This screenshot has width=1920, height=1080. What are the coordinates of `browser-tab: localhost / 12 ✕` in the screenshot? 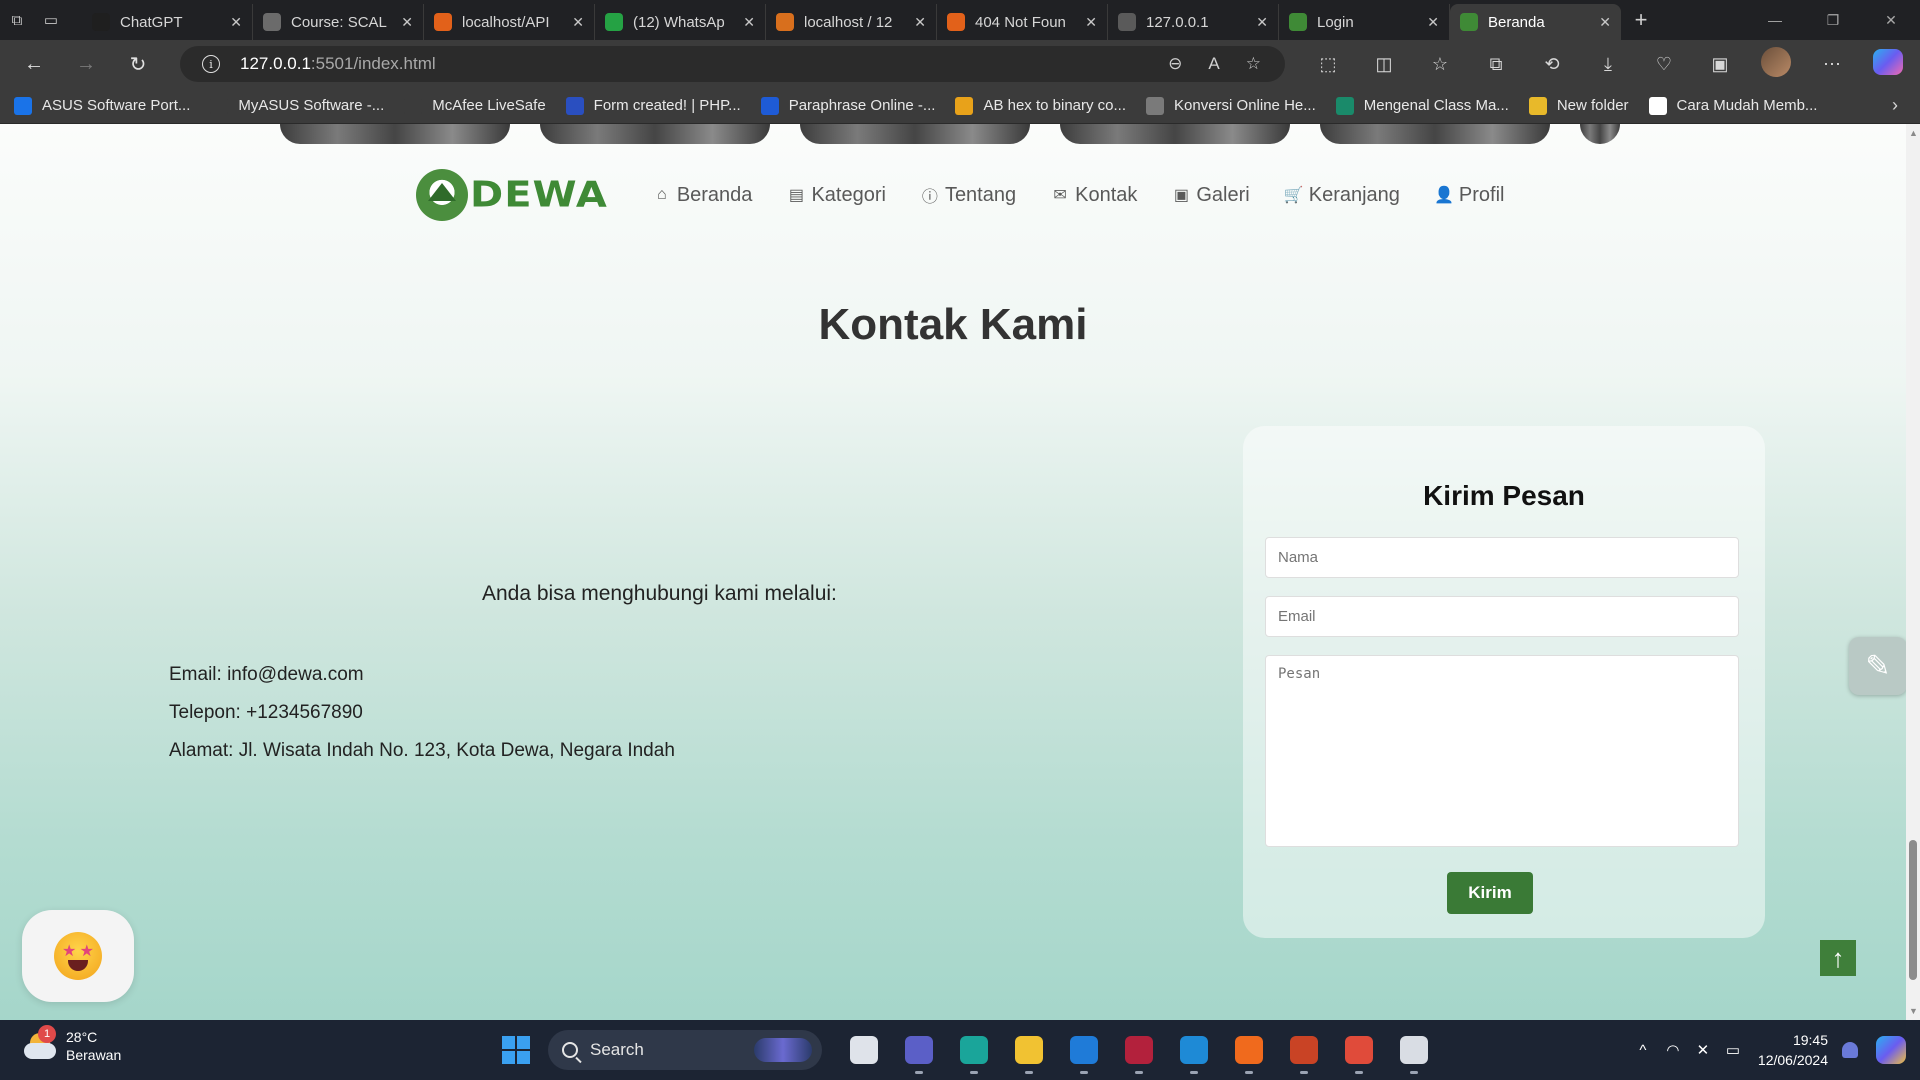 It's located at (851, 22).